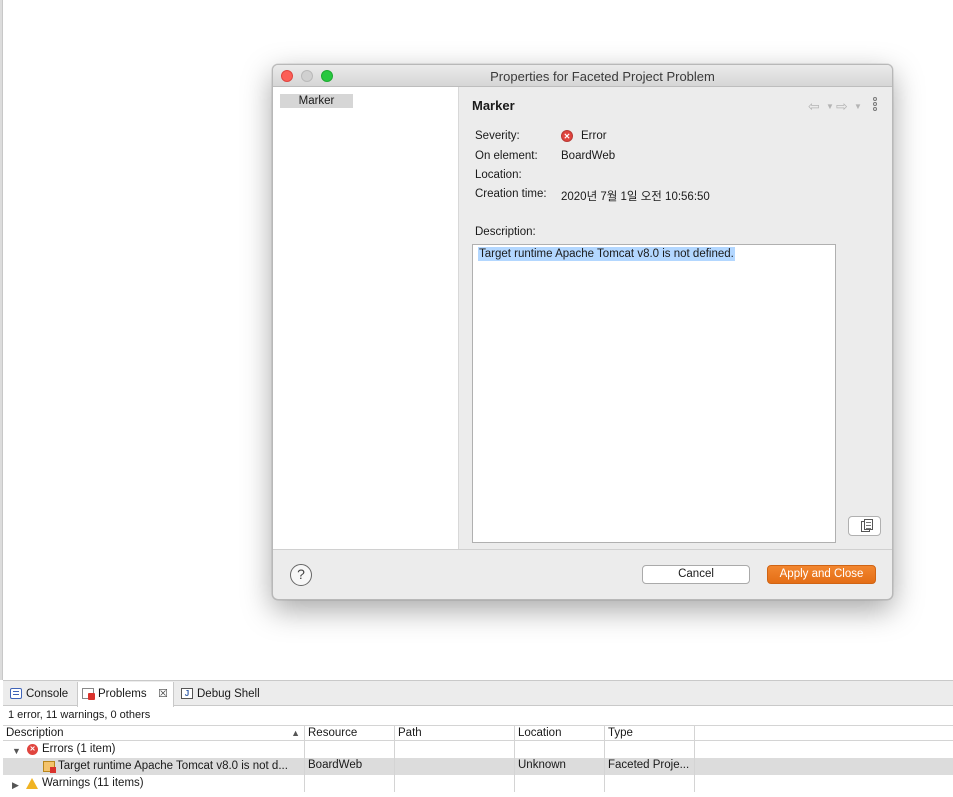  I want to click on copy-button, so click(864, 526).